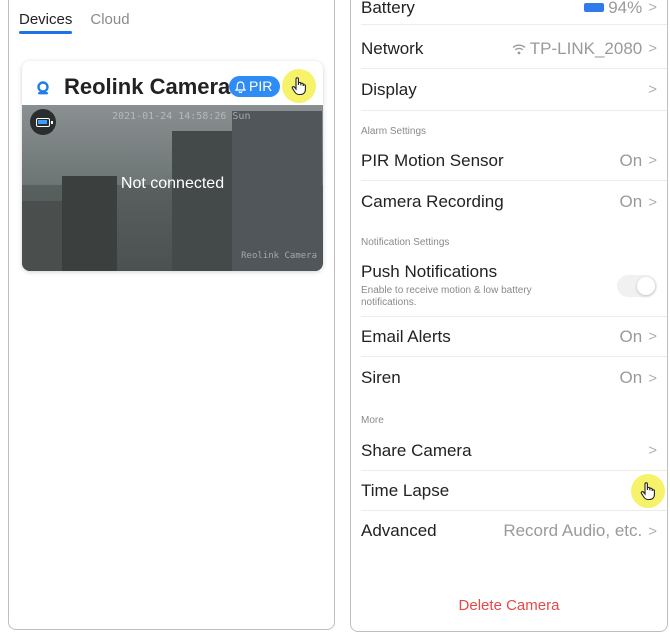 The height and width of the screenshot is (635, 670). Describe the element at coordinates (519, 49) in the screenshot. I see `wifi-icon` at that location.